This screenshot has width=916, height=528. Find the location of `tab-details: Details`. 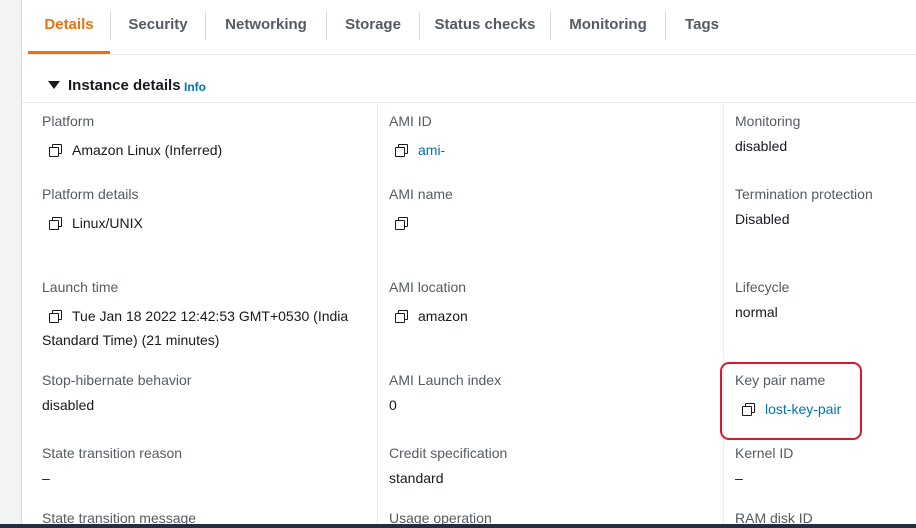

tab-details: Details is located at coordinates (69, 26).